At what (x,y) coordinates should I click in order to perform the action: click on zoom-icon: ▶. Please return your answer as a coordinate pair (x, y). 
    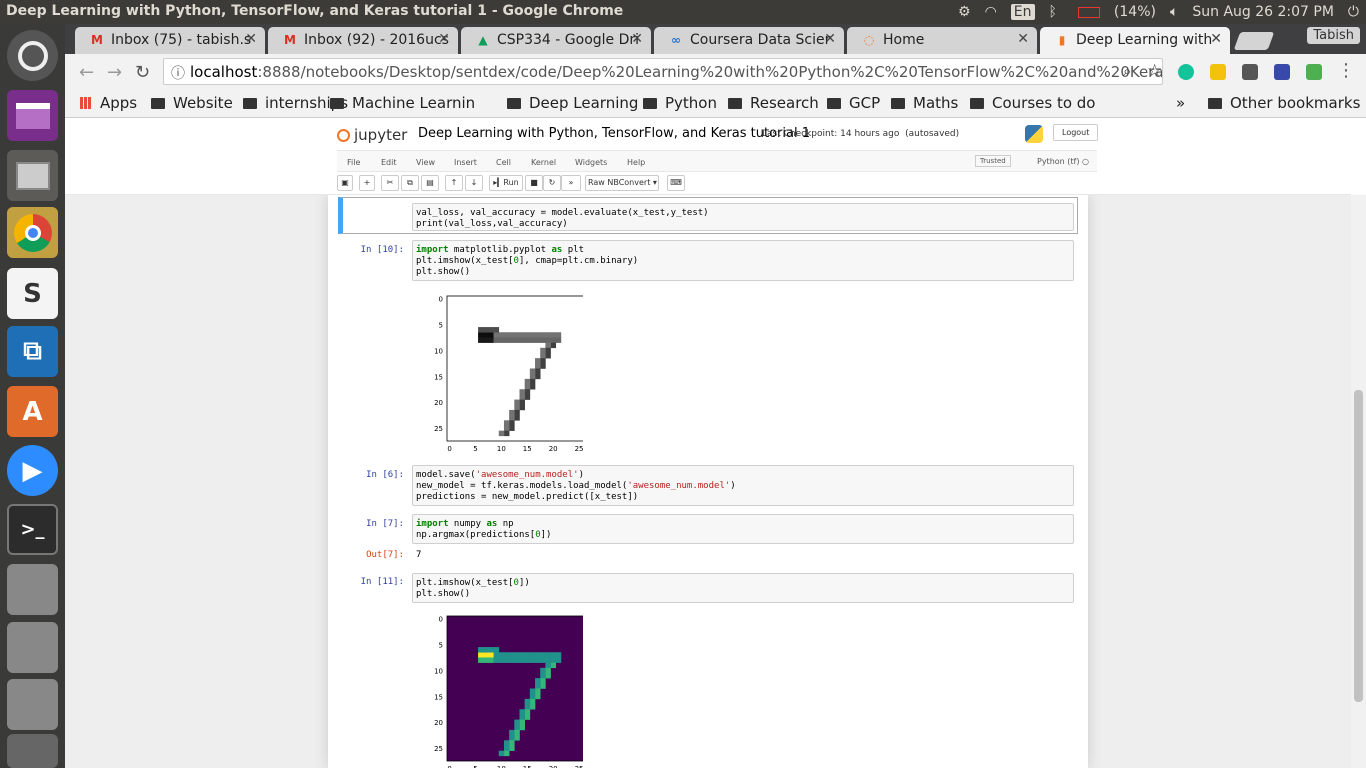
    Looking at the image, I should click on (32, 470).